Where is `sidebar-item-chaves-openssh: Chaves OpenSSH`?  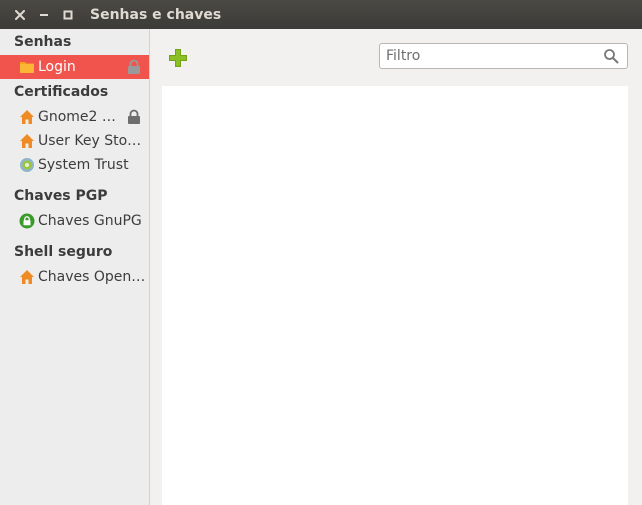 sidebar-item-chaves-openssh: Chaves OpenSSH is located at coordinates (74, 277).